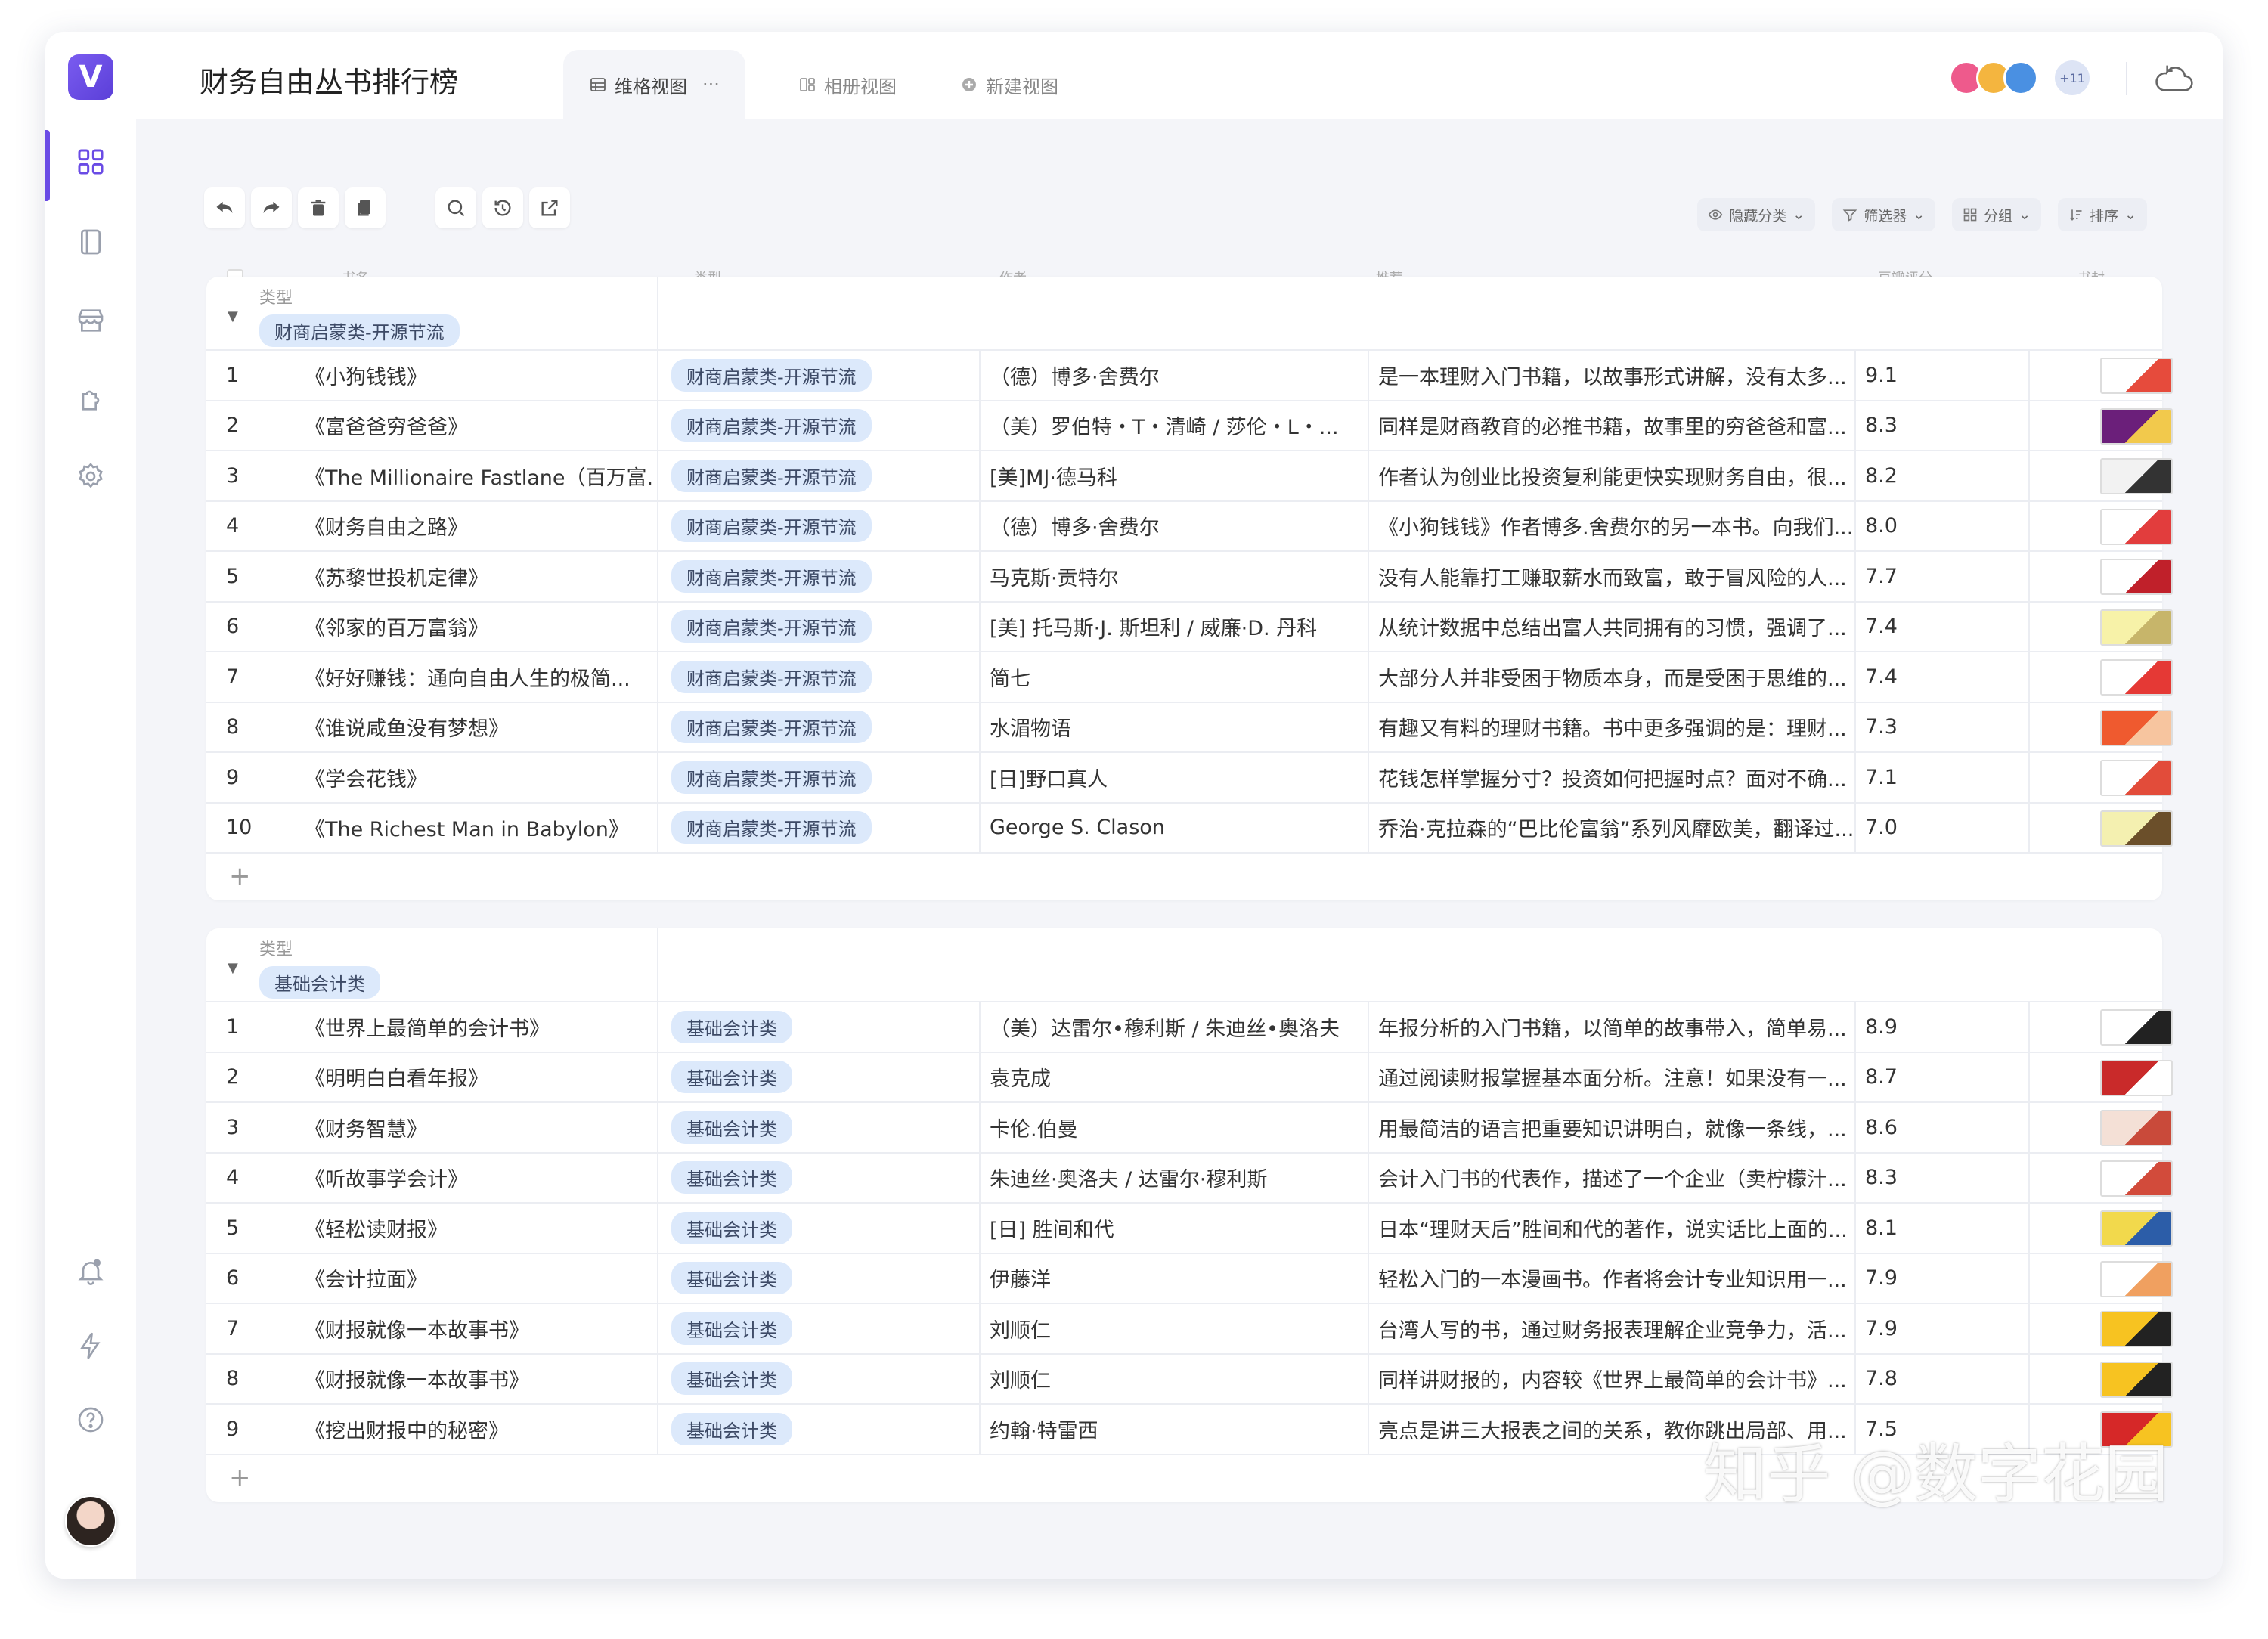 The height and width of the screenshot is (1639, 2268). I want to click on more-collaborators-badge: +11, so click(2072, 77).